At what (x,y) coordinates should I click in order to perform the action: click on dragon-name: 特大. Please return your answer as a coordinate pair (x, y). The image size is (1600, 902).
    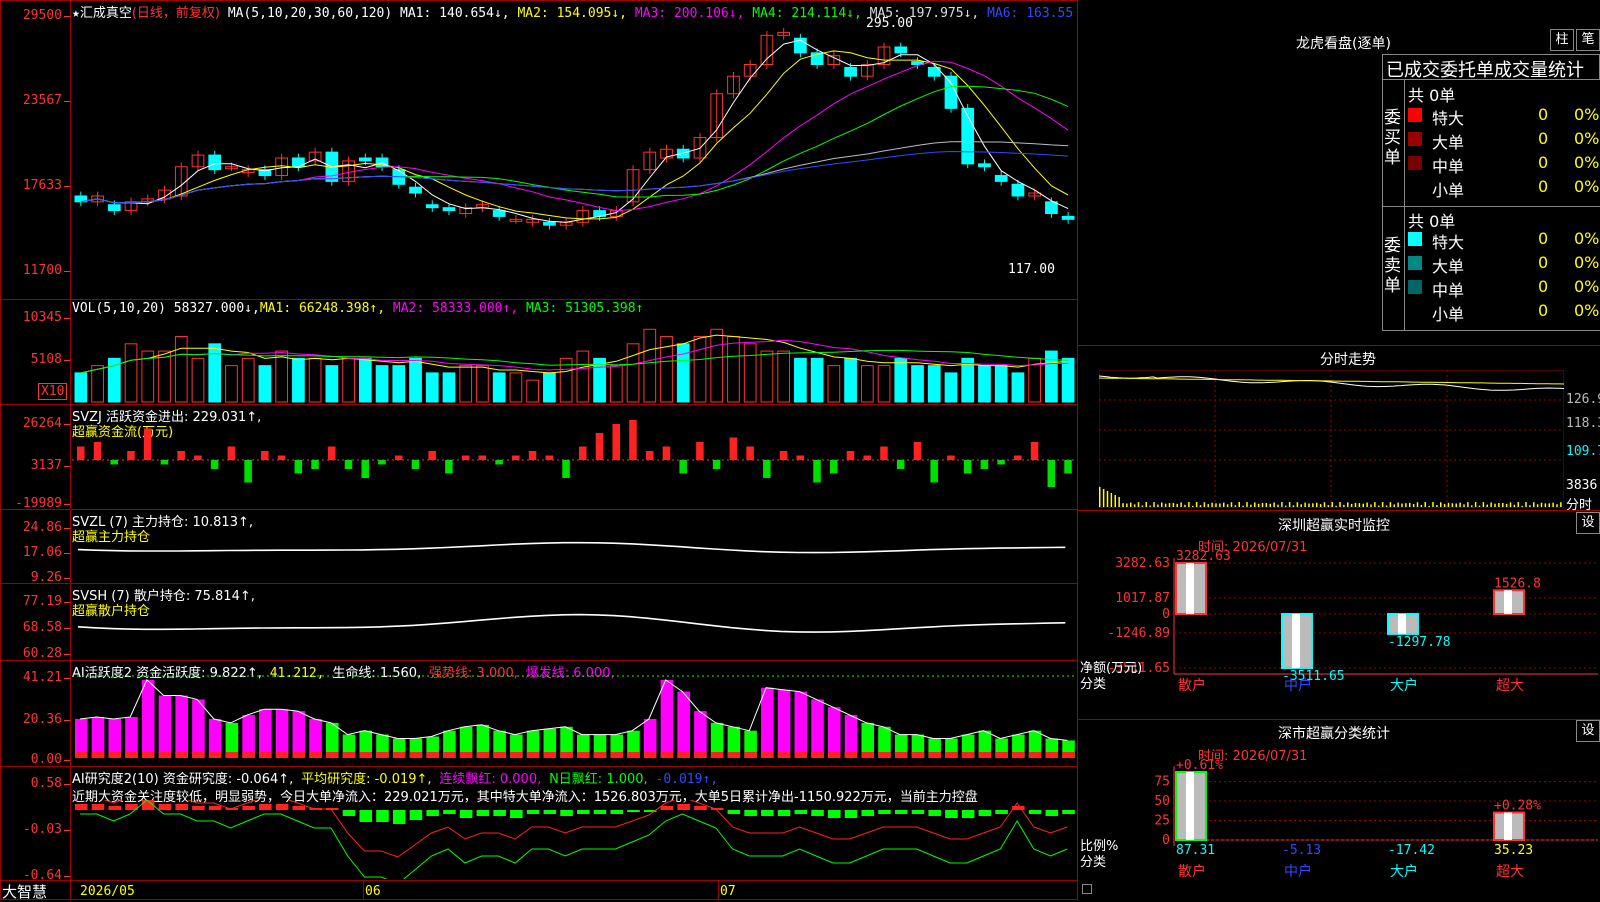
    Looking at the image, I should click on (1448, 118).